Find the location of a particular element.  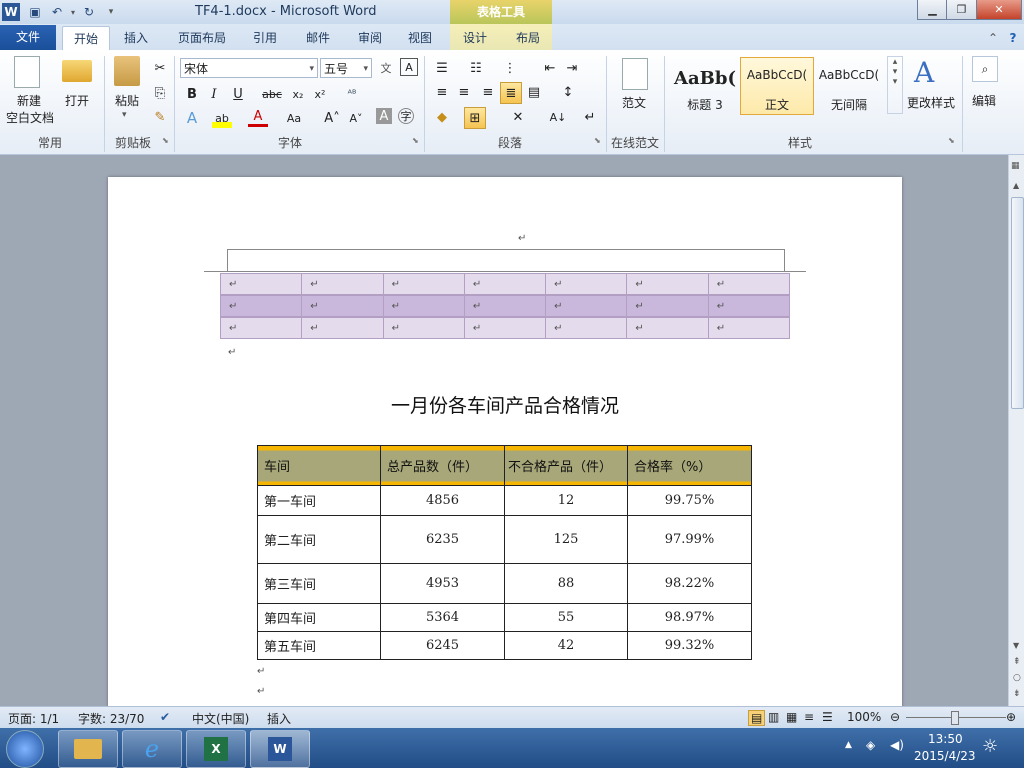

cut-icon: ✂ is located at coordinates (160, 68).